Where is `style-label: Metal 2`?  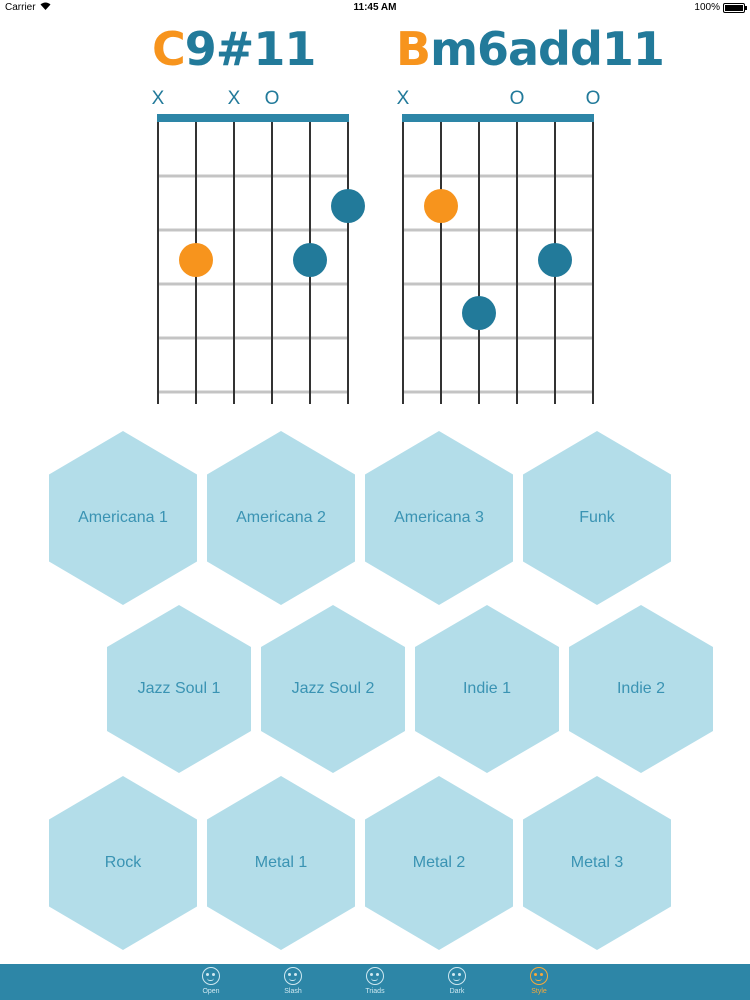 style-label: Metal 2 is located at coordinates (439, 862).